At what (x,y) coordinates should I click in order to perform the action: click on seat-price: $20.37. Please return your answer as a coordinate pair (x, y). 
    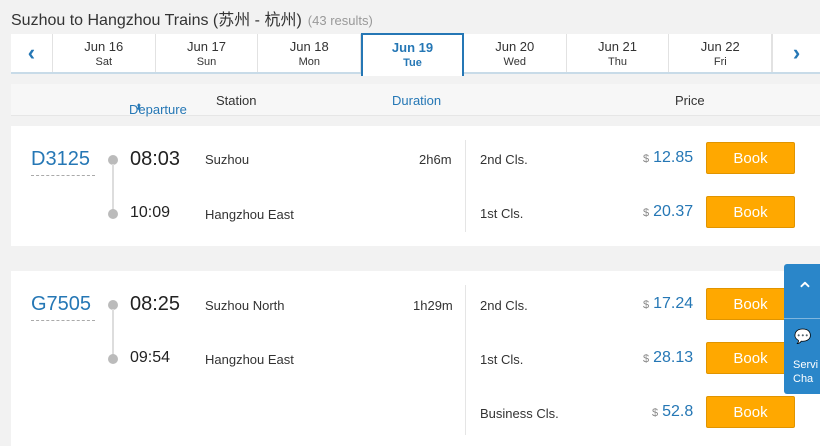
    Looking at the image, I should click on (668, 211).